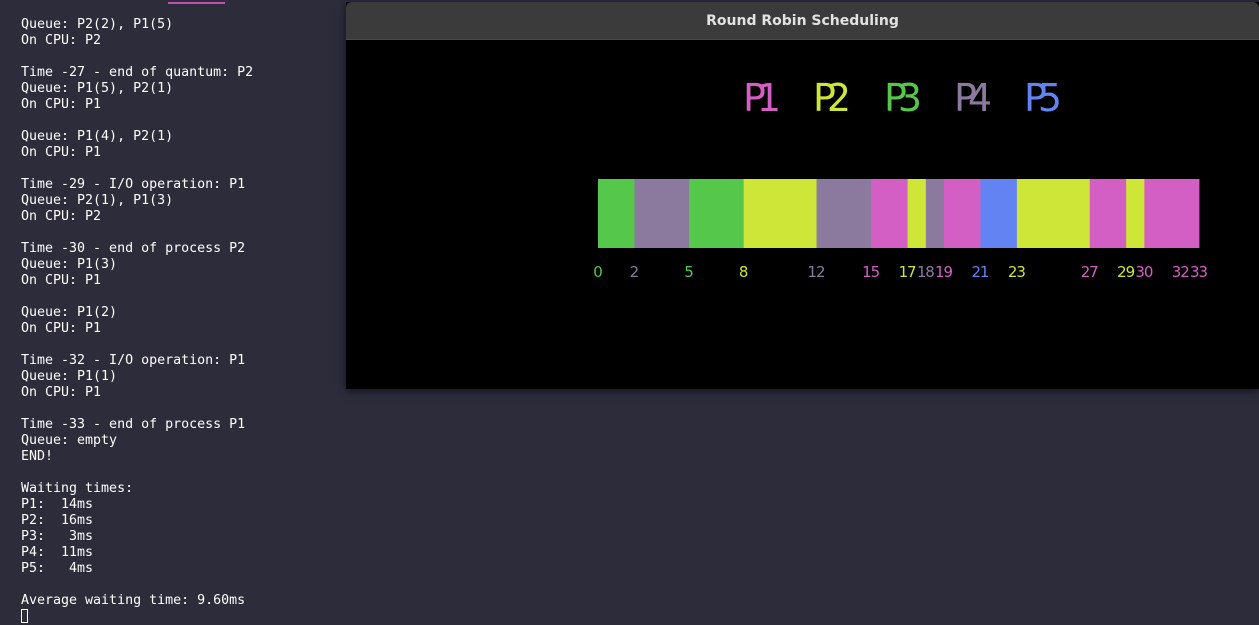 The width and height of the screenshot is (1259, 625). What do you see at coordinates (999, 213) in the screenshot?
I see `gantt-bar-p5` at bounding box center [999, 213].